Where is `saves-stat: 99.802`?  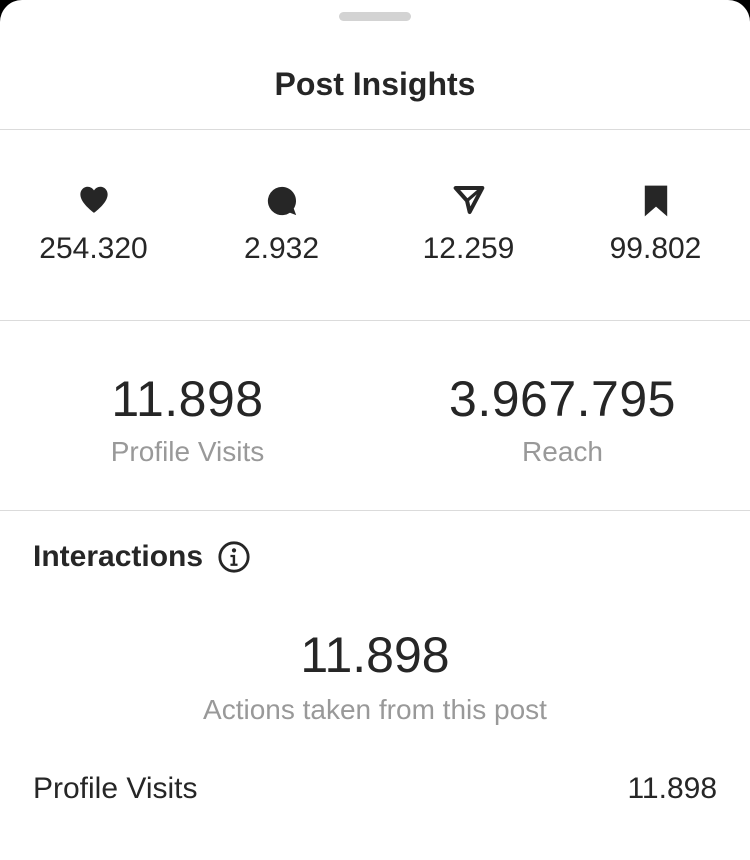
saves-stat: 99.802 is located at coordinates (655, 225).